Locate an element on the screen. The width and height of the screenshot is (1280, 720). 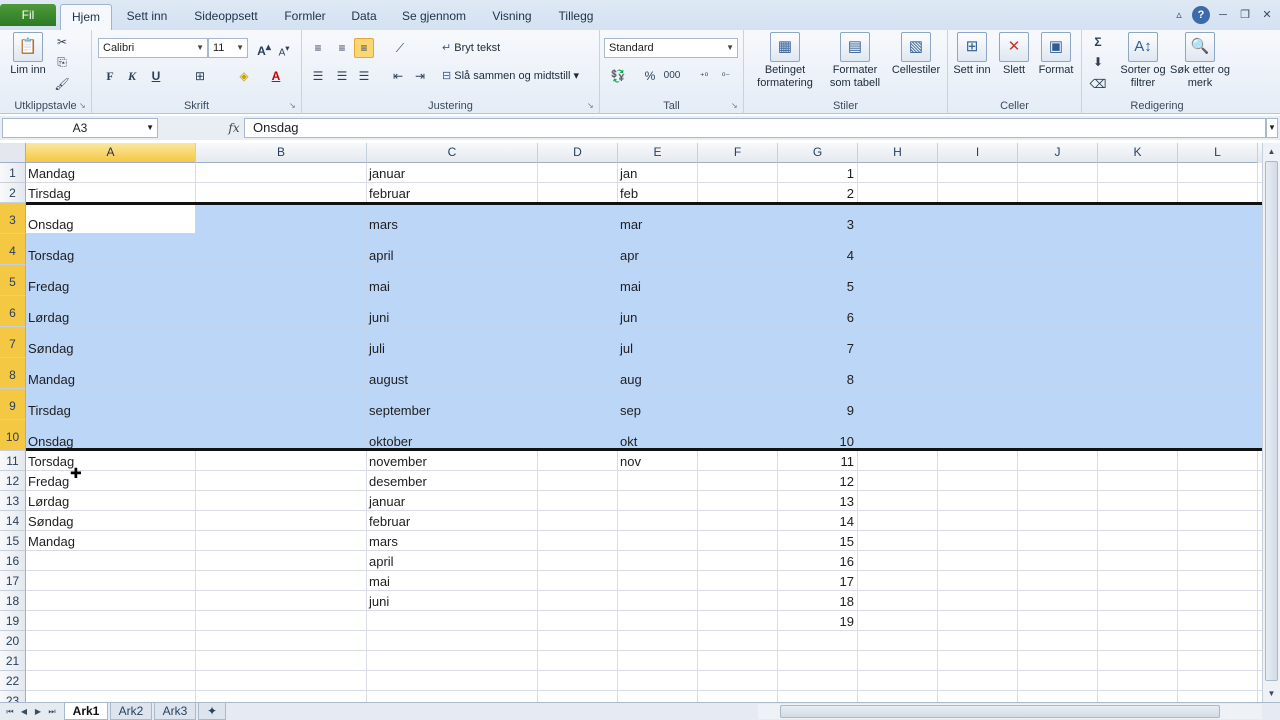
cell-g: 10 is located at coordinates (818, 435).